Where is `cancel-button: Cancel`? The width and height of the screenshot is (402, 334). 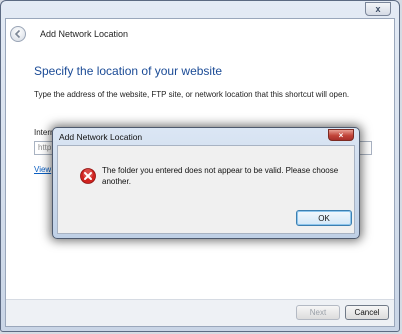 cancel-button: Cancel is located at coordinates (367, 312).